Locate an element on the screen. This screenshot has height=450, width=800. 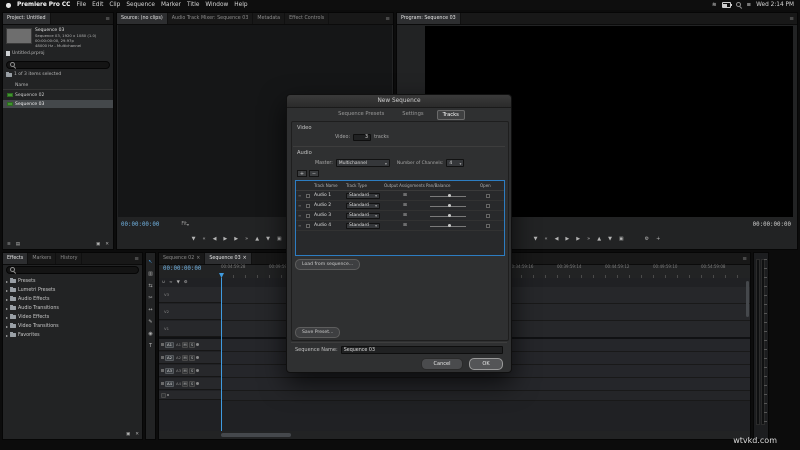
table-row-audio-4: ≡ Audio 4 Standard ▾ ⊞ is located at coordinates (400, 226).